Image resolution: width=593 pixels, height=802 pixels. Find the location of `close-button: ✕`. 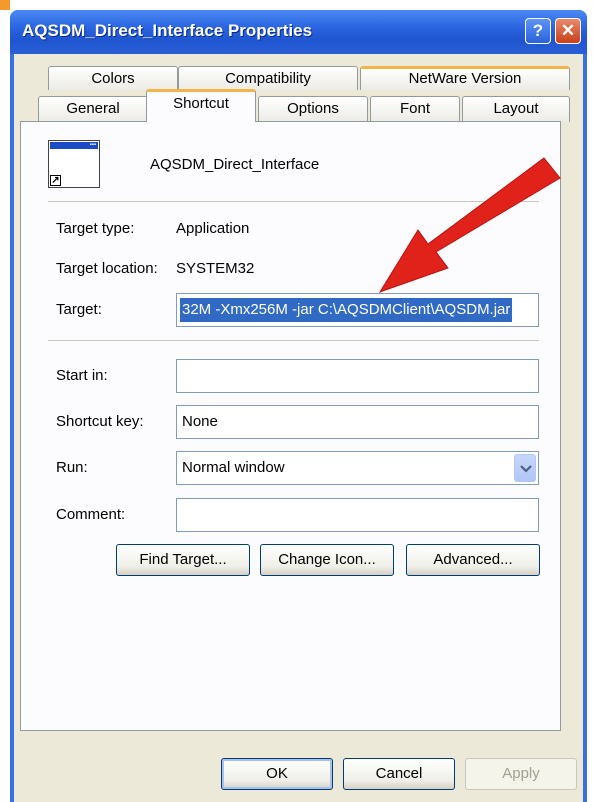

close-button: ✕ is located at coordinates (568, 31).